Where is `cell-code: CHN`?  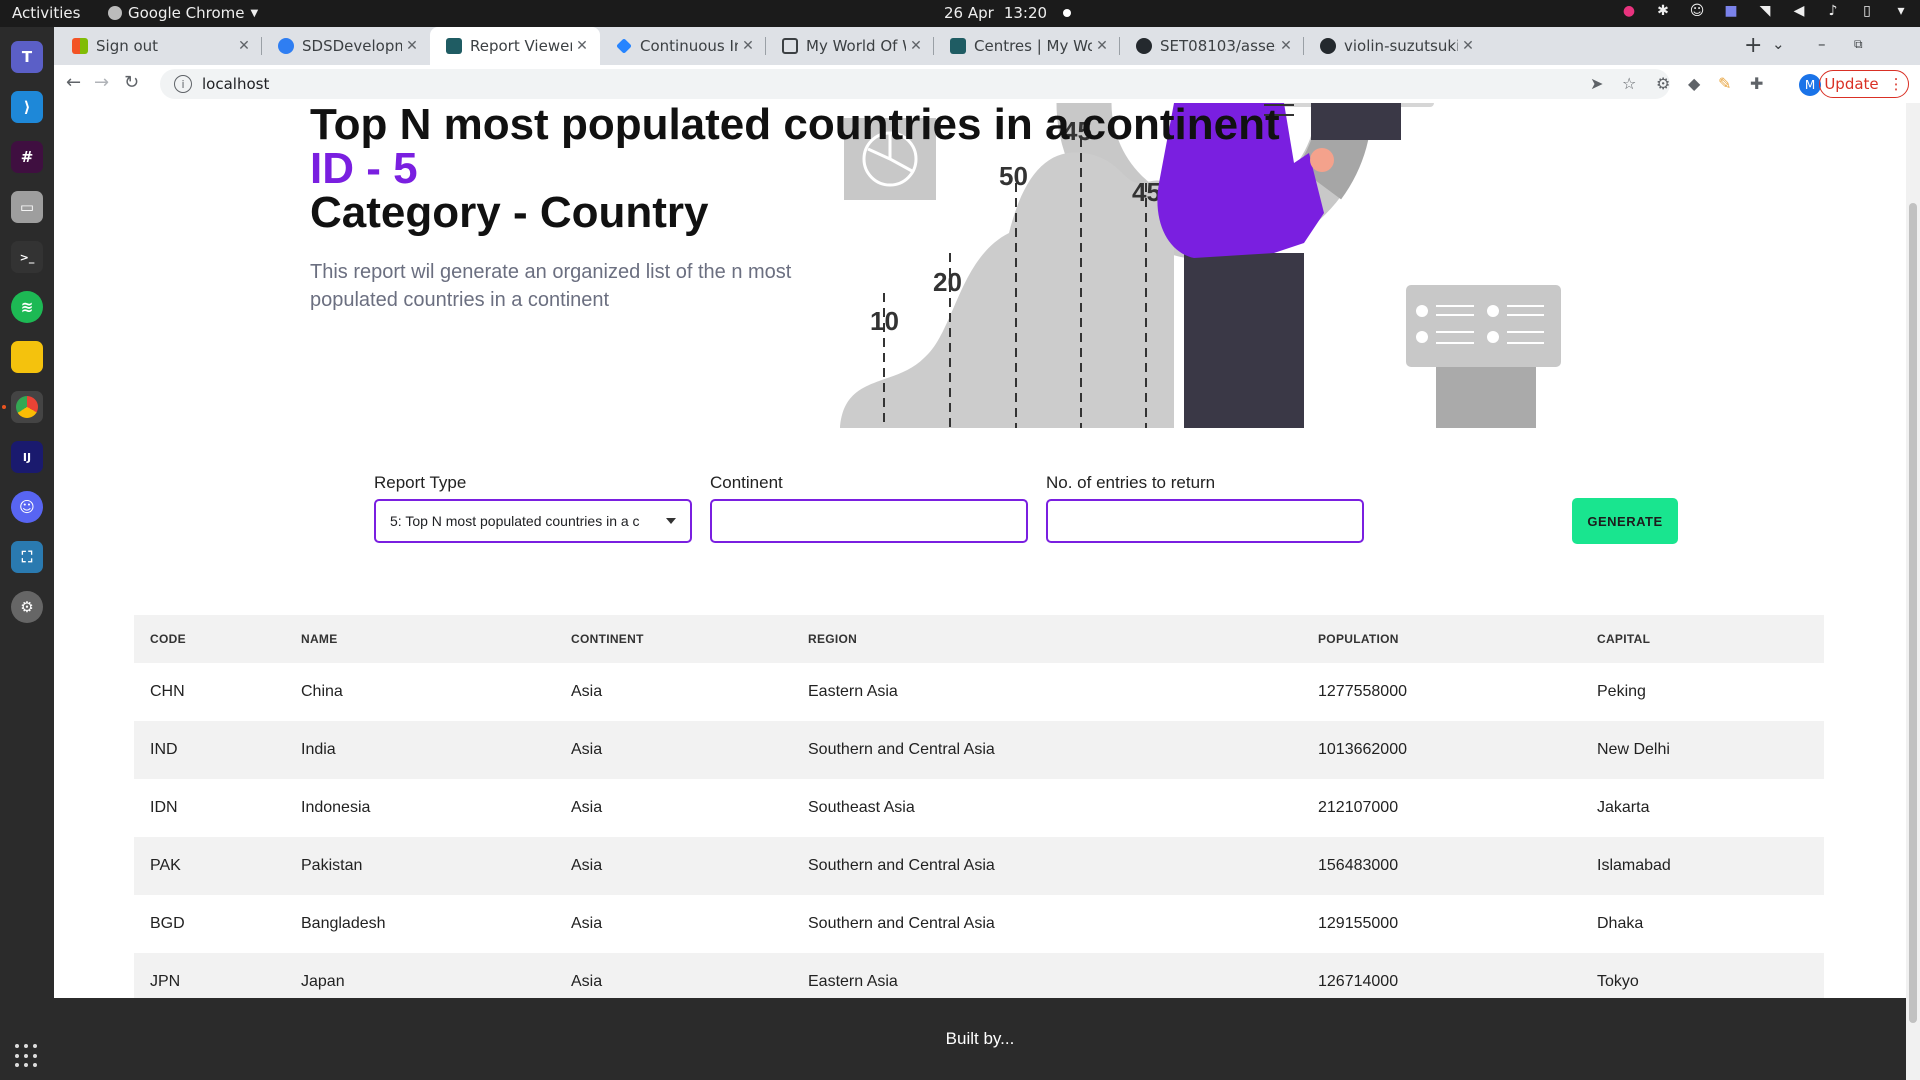
cell-code: CHN is located at coordinates (167, 691).